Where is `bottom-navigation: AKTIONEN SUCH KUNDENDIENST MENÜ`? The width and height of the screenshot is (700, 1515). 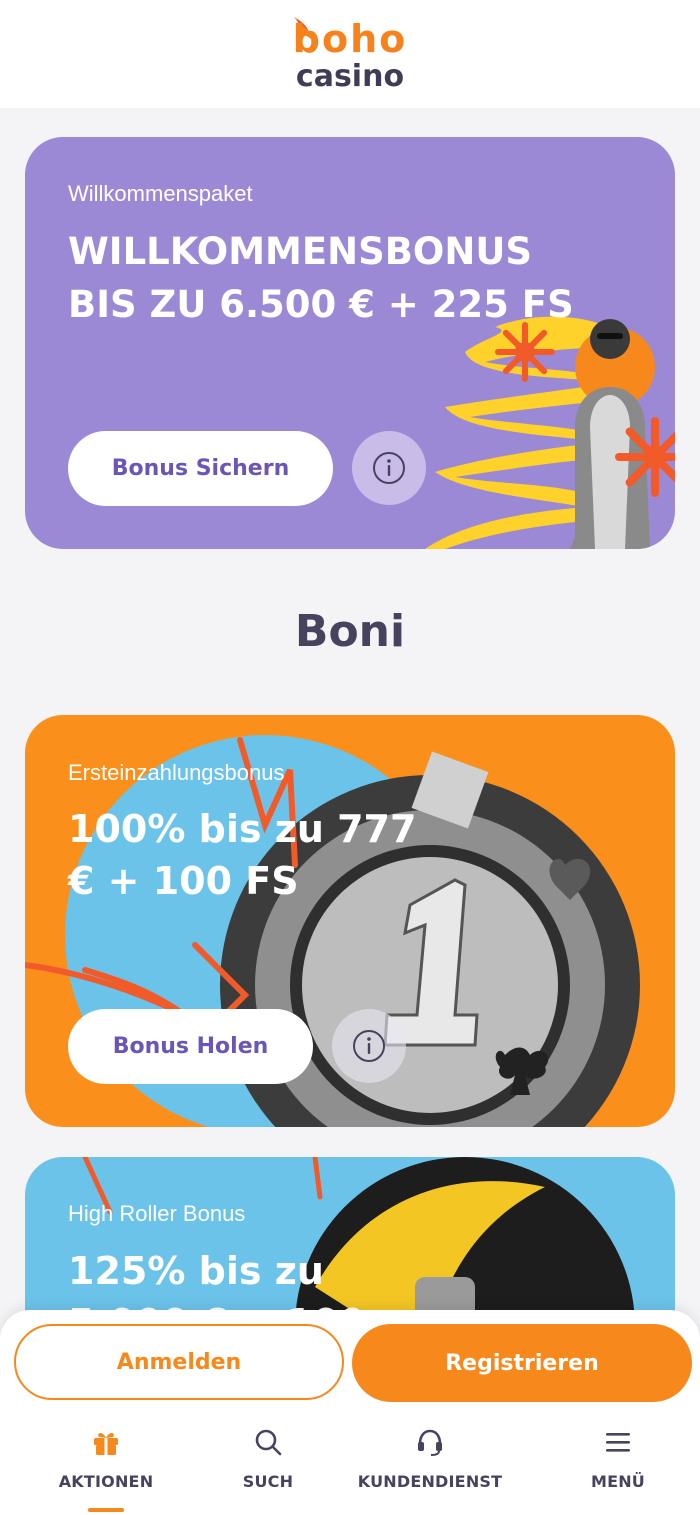
bottom-navigation: AKTIONEN SUCH KUNDENDIENST MENÜ is located at coordinates (350, 1467).